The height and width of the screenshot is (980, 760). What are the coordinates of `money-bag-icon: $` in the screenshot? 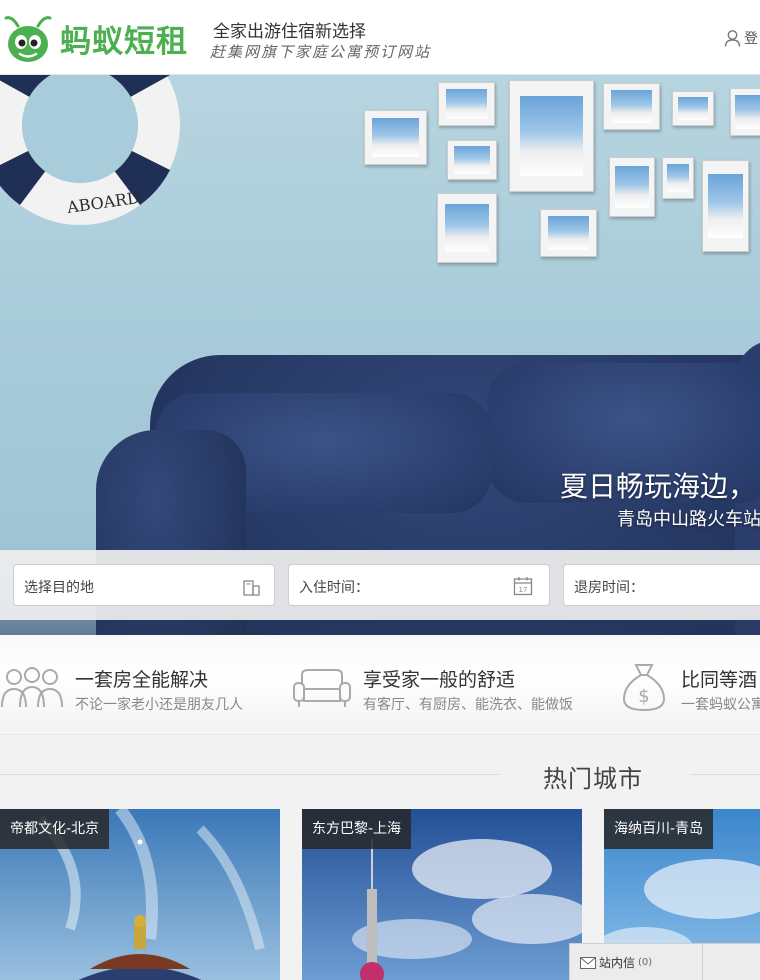 It's located at (644, 688).